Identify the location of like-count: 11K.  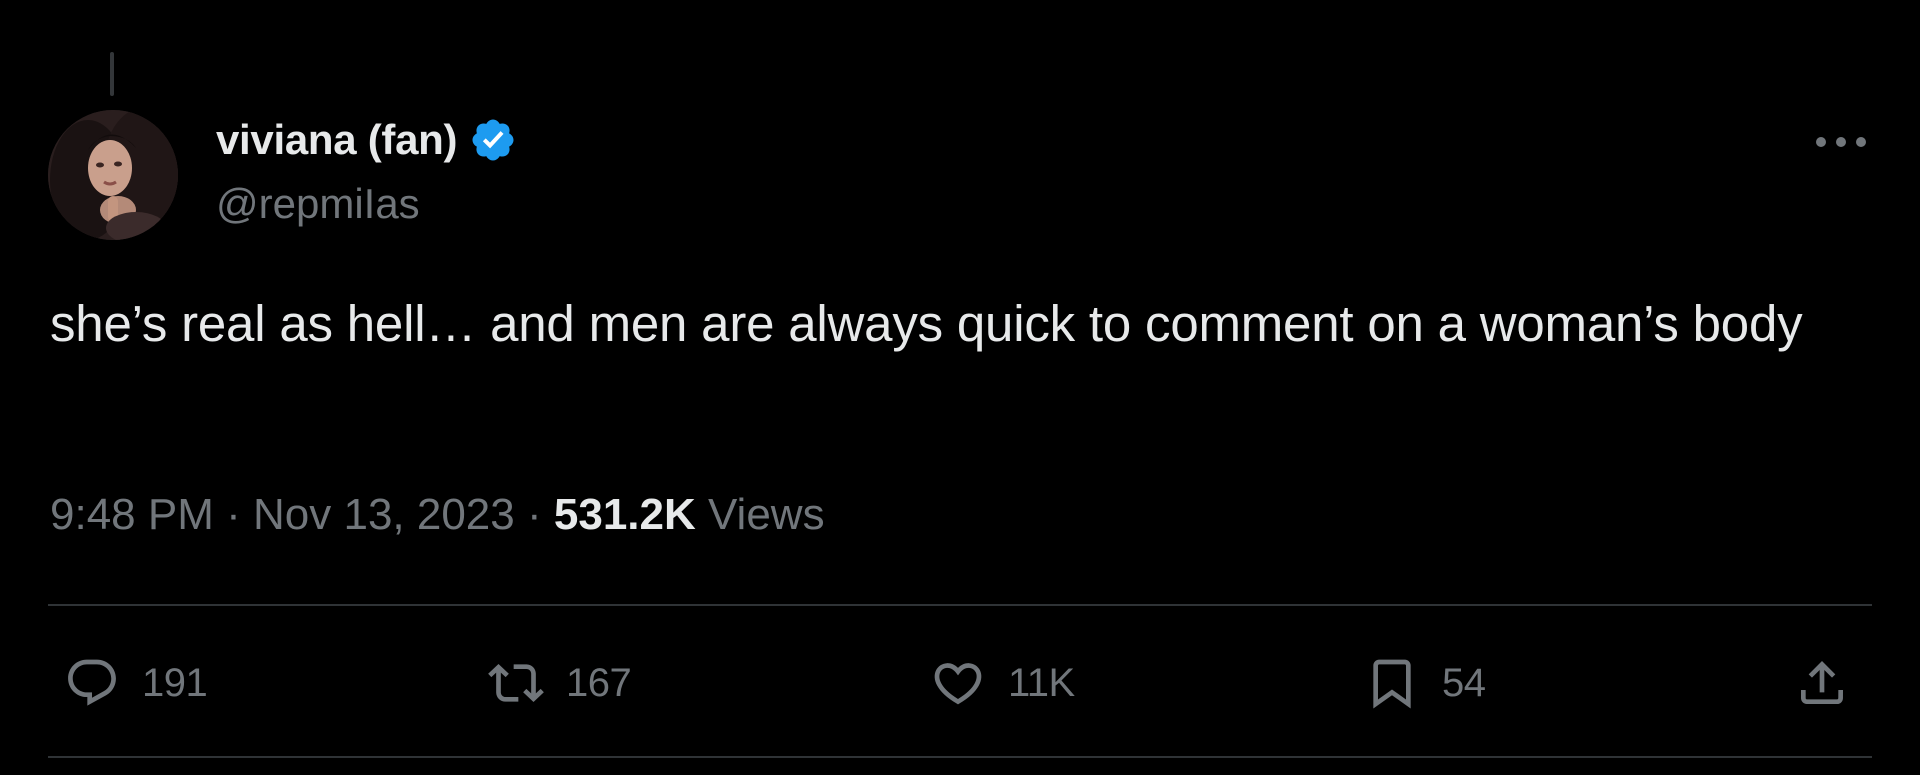
(1041, 682).